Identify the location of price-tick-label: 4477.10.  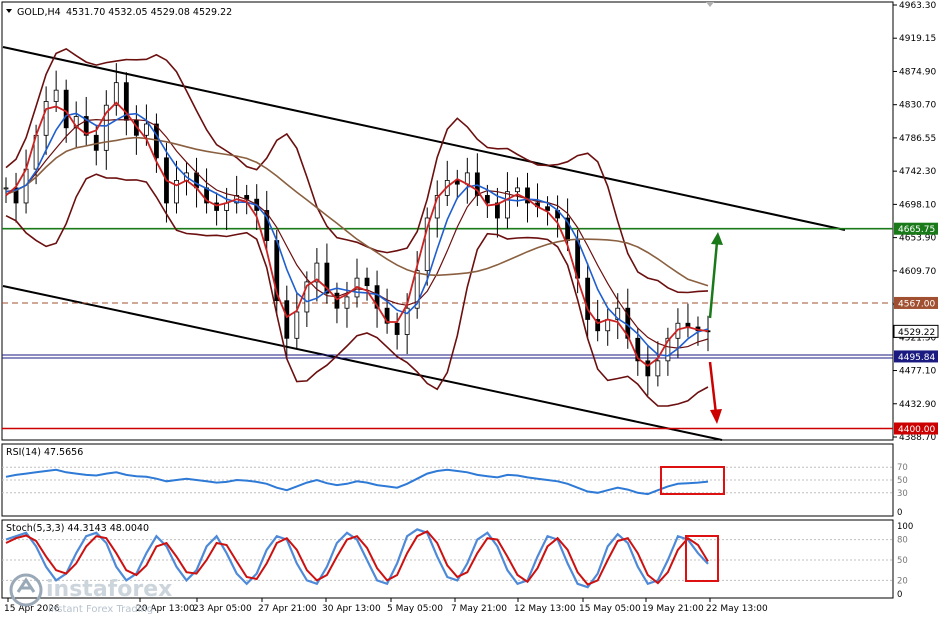
(917, 372).